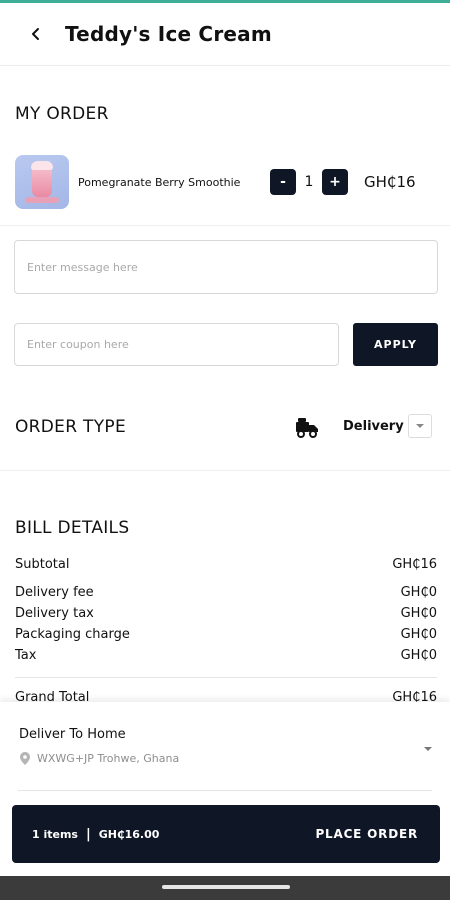 The width and height of the screenshot is (450, 900). I want to click on decrease-quantity-button: -, so click(283, 182).